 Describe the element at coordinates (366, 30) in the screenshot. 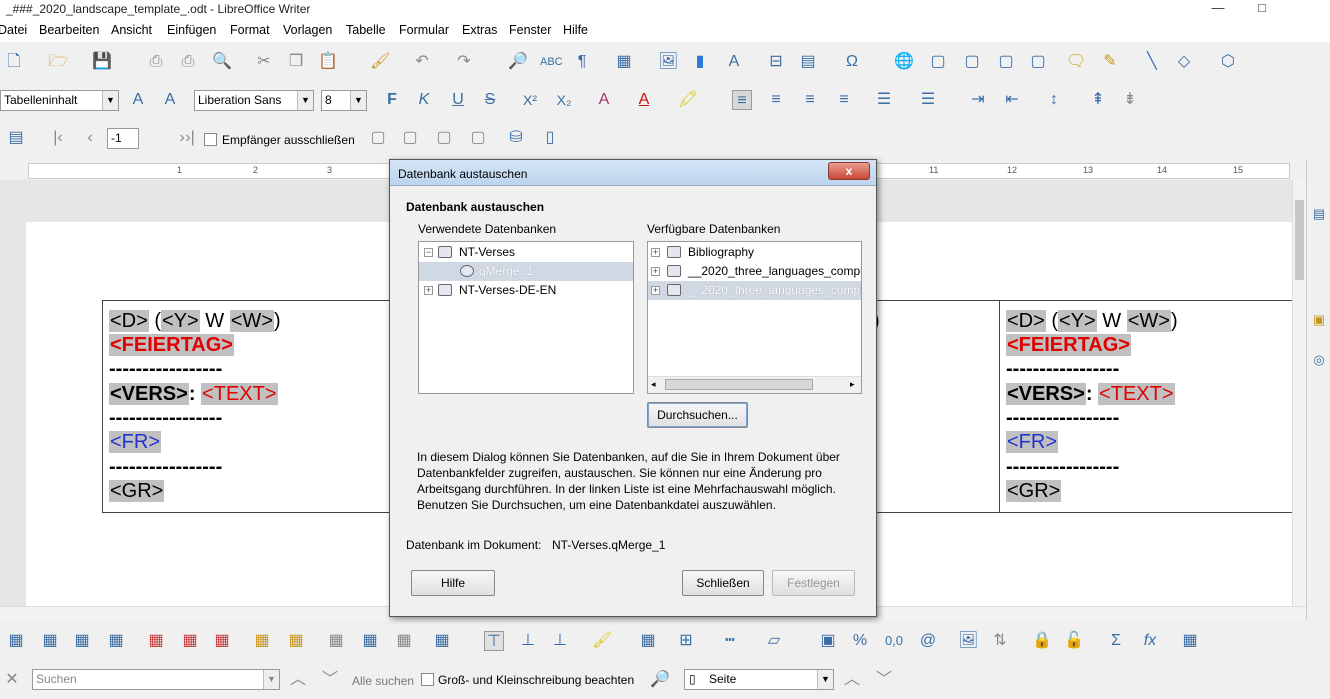

I see `menu-tabelle: Tabelle` at that location.